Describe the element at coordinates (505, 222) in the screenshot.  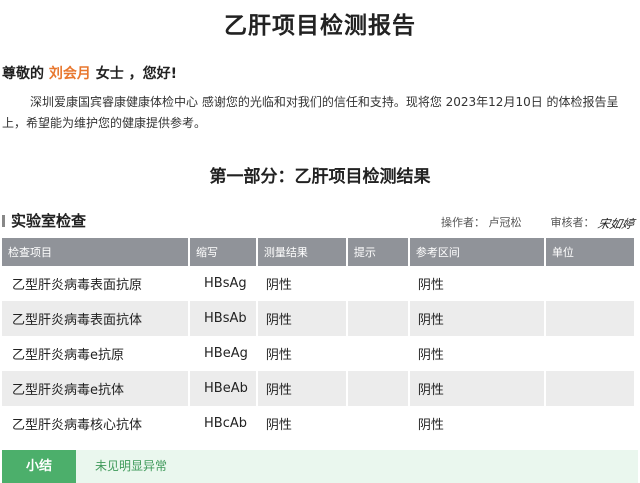
I see `operator-name: 卢冠松` at that location.